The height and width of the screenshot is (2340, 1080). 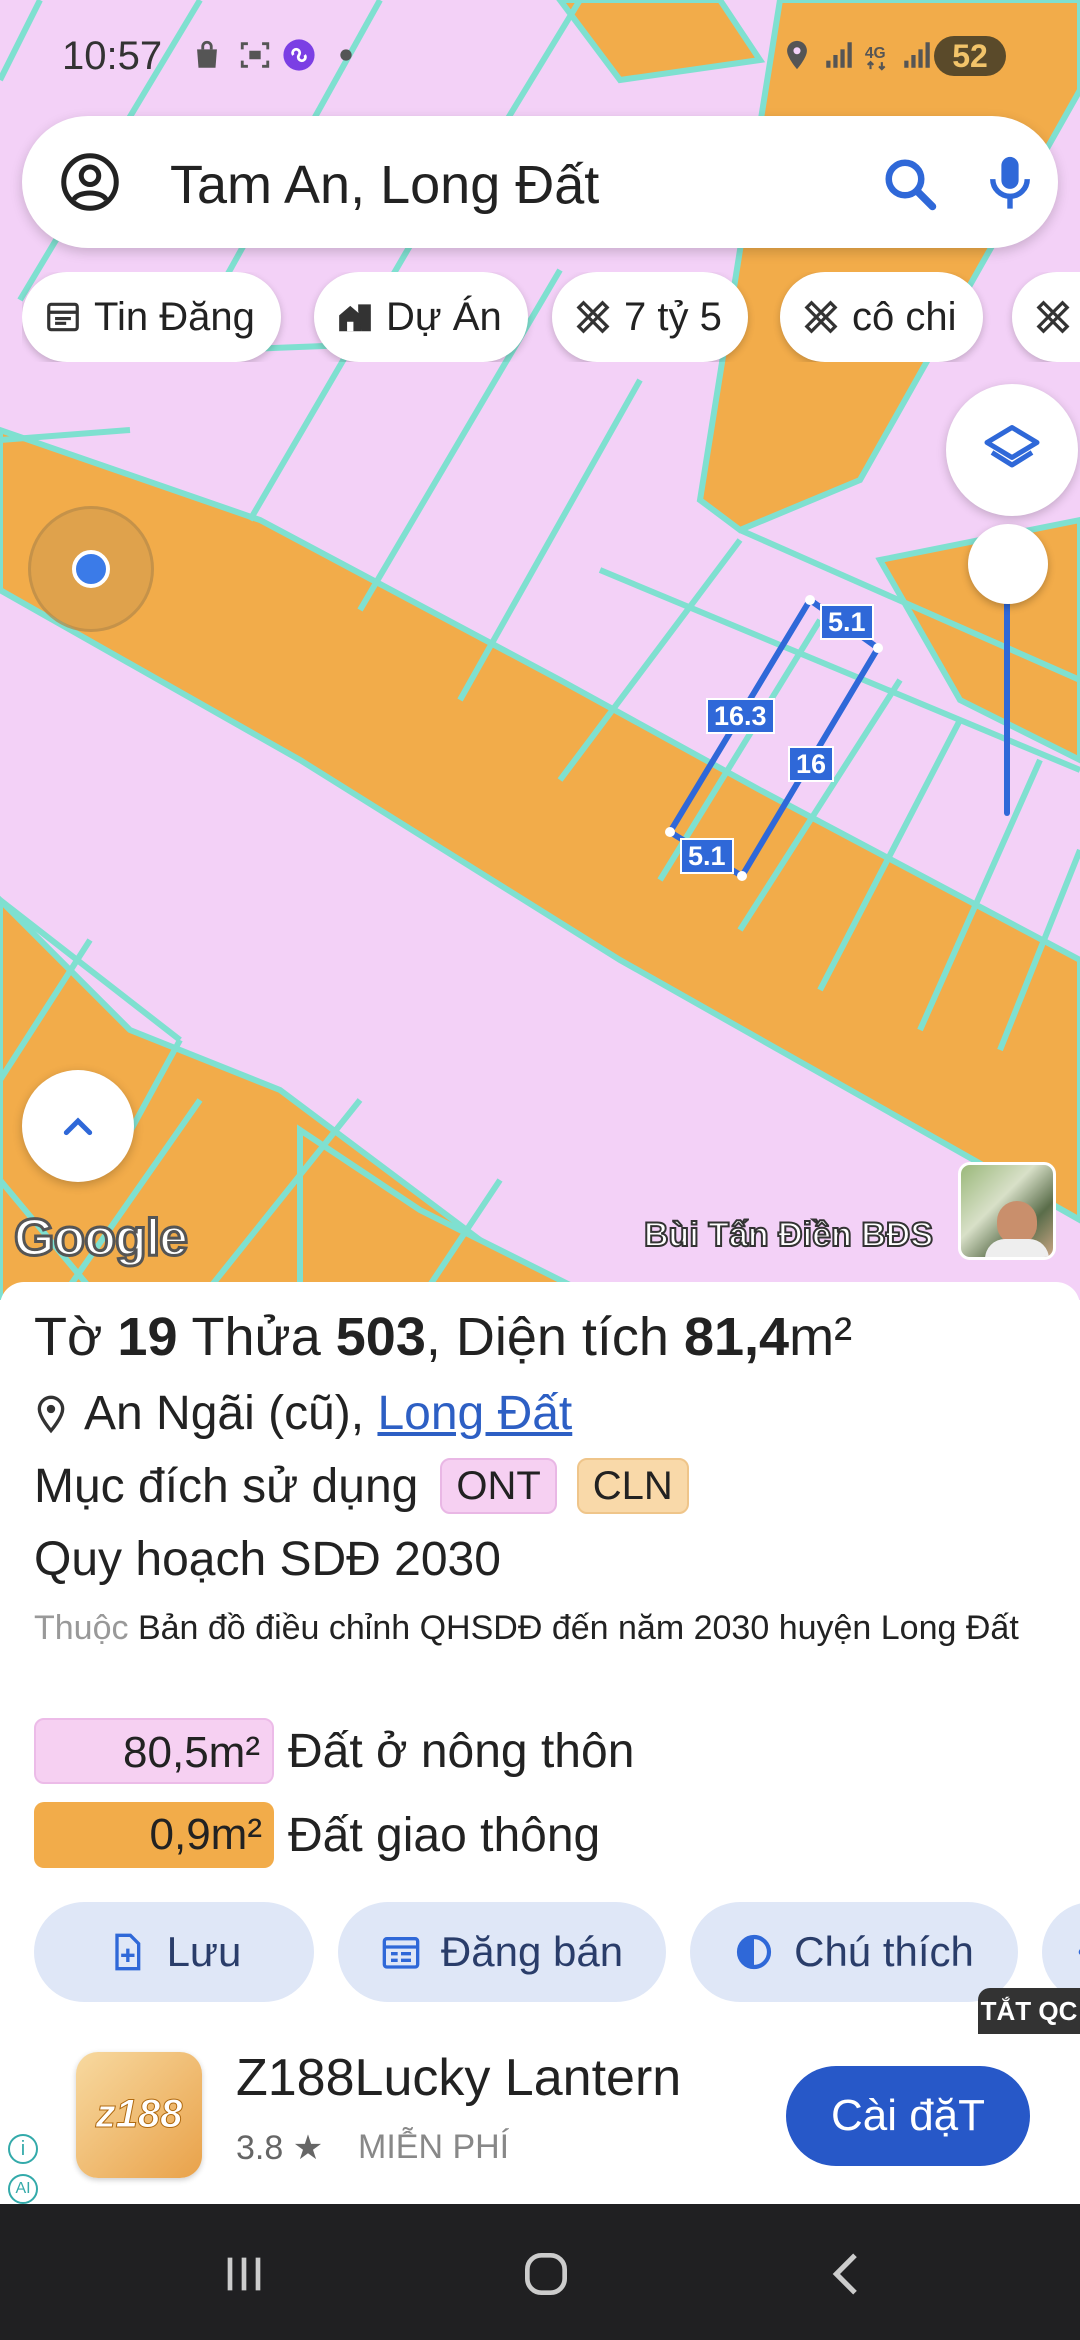 I want to click on home-icon, so click(x=546, y=2274).